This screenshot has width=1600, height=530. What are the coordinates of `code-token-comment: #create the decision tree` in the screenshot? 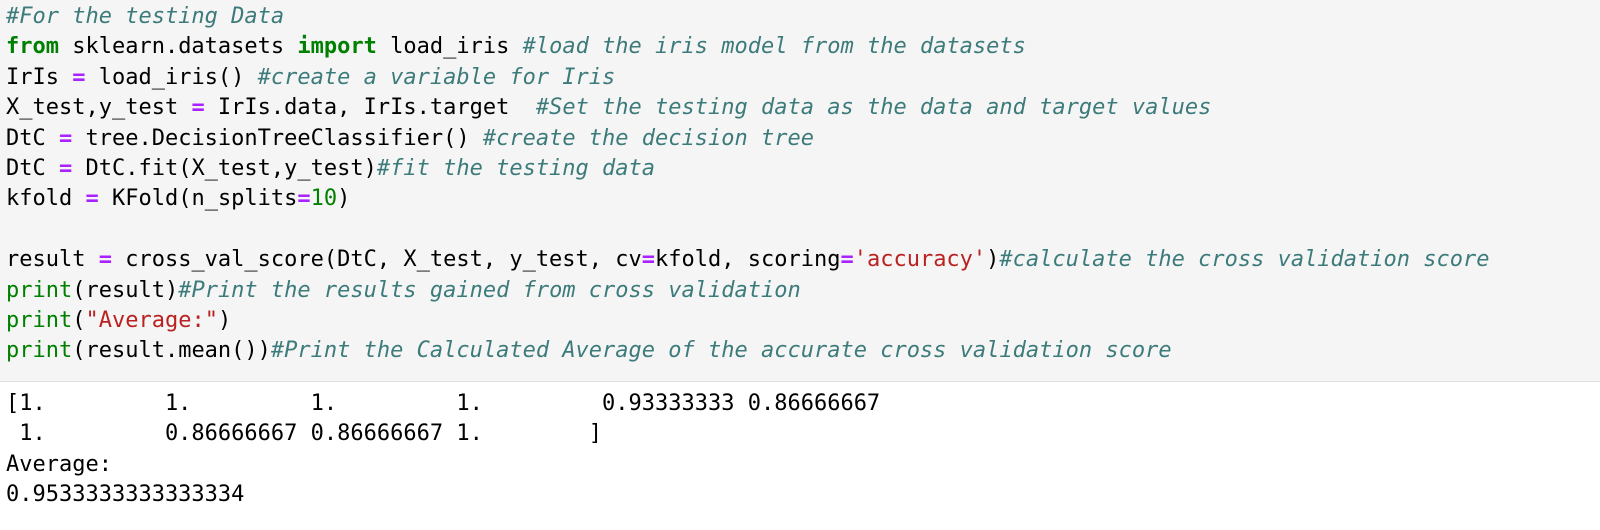 It's located at (648, 138).